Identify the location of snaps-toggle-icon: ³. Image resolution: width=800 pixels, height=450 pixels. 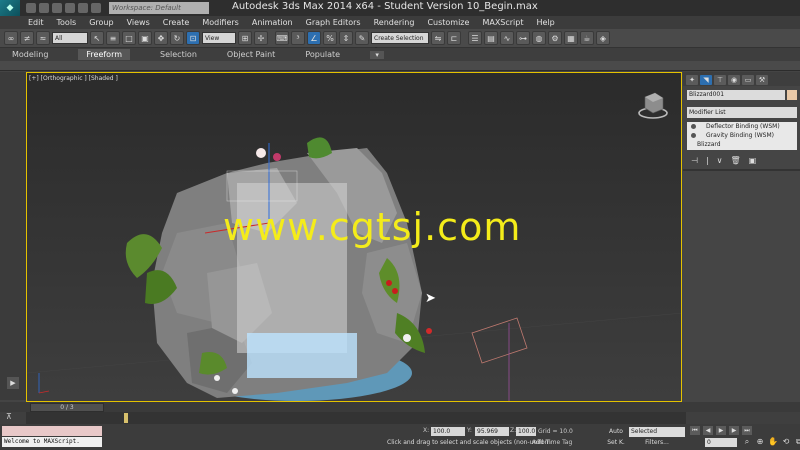
(298, 38).